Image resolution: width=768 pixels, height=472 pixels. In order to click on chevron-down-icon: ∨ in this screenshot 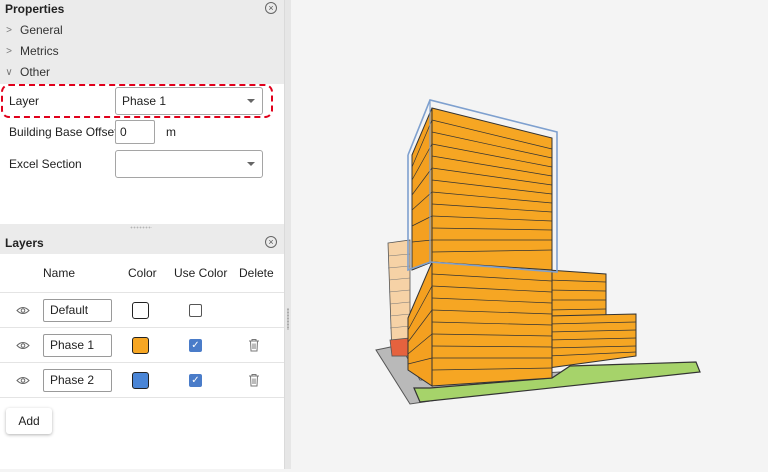, I will do `click(9, 72)`.